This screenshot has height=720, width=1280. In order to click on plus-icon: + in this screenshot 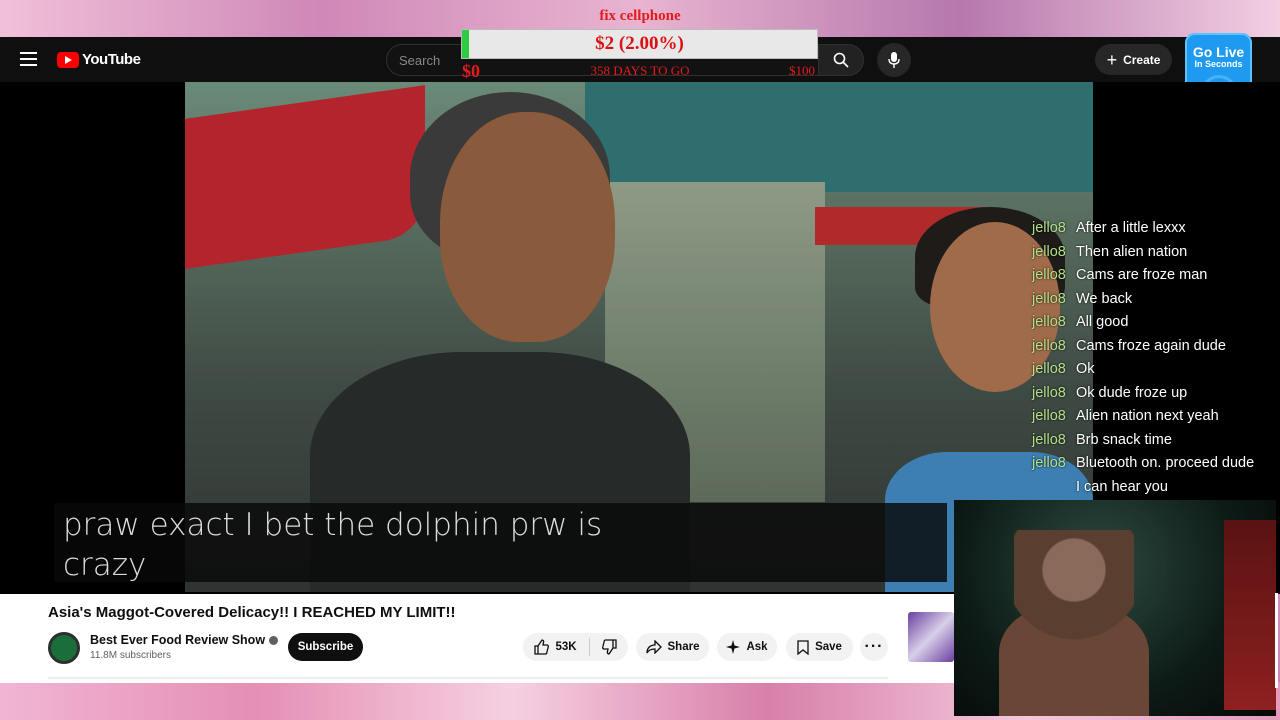, I will do `click(1112, 59)`.